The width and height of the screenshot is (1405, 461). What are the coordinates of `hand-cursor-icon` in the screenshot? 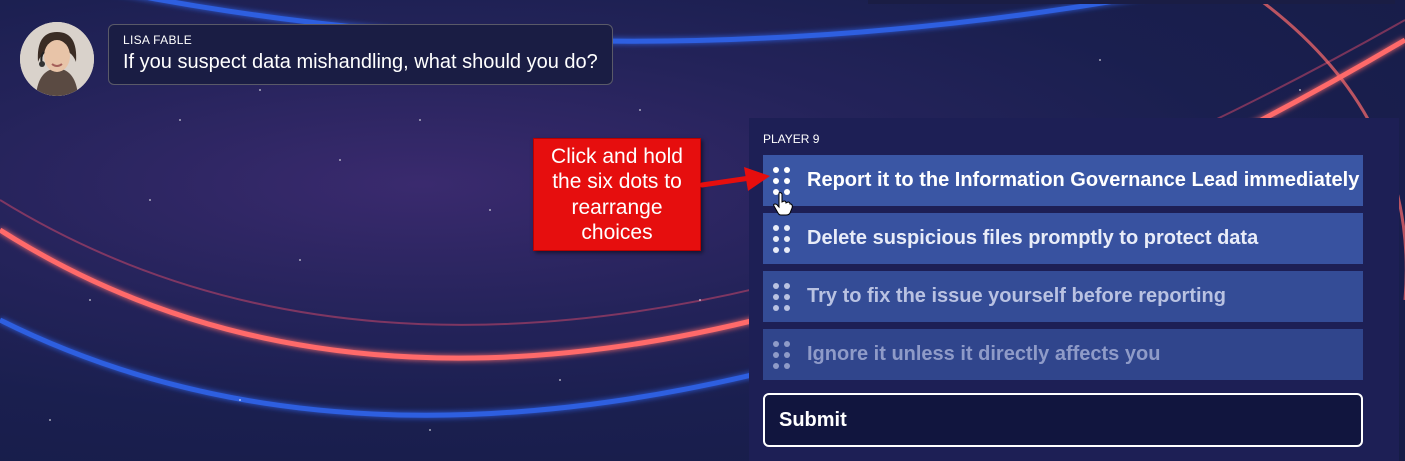 It's located at (783, 204).